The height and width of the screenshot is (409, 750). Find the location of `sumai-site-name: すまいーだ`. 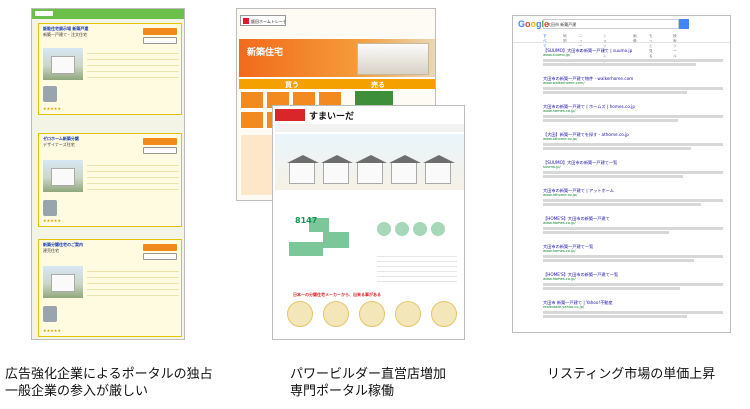

sumai-site-name: すまいーだ is located at coordinates (332, 117).